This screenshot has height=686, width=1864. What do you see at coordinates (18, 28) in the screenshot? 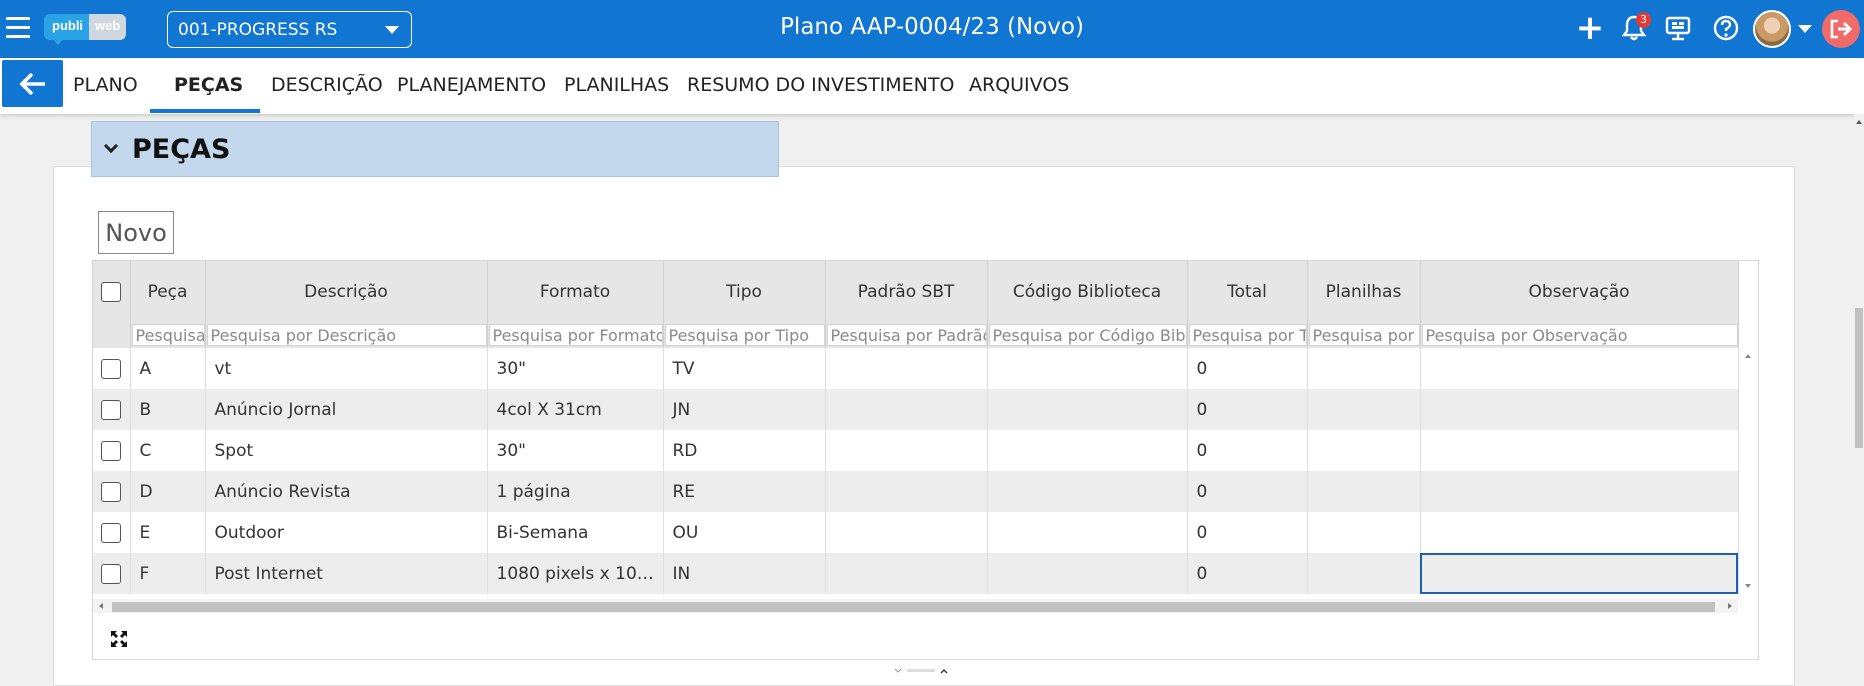
I see `hamburger-menu-icon` at bounding box center [18, 28].